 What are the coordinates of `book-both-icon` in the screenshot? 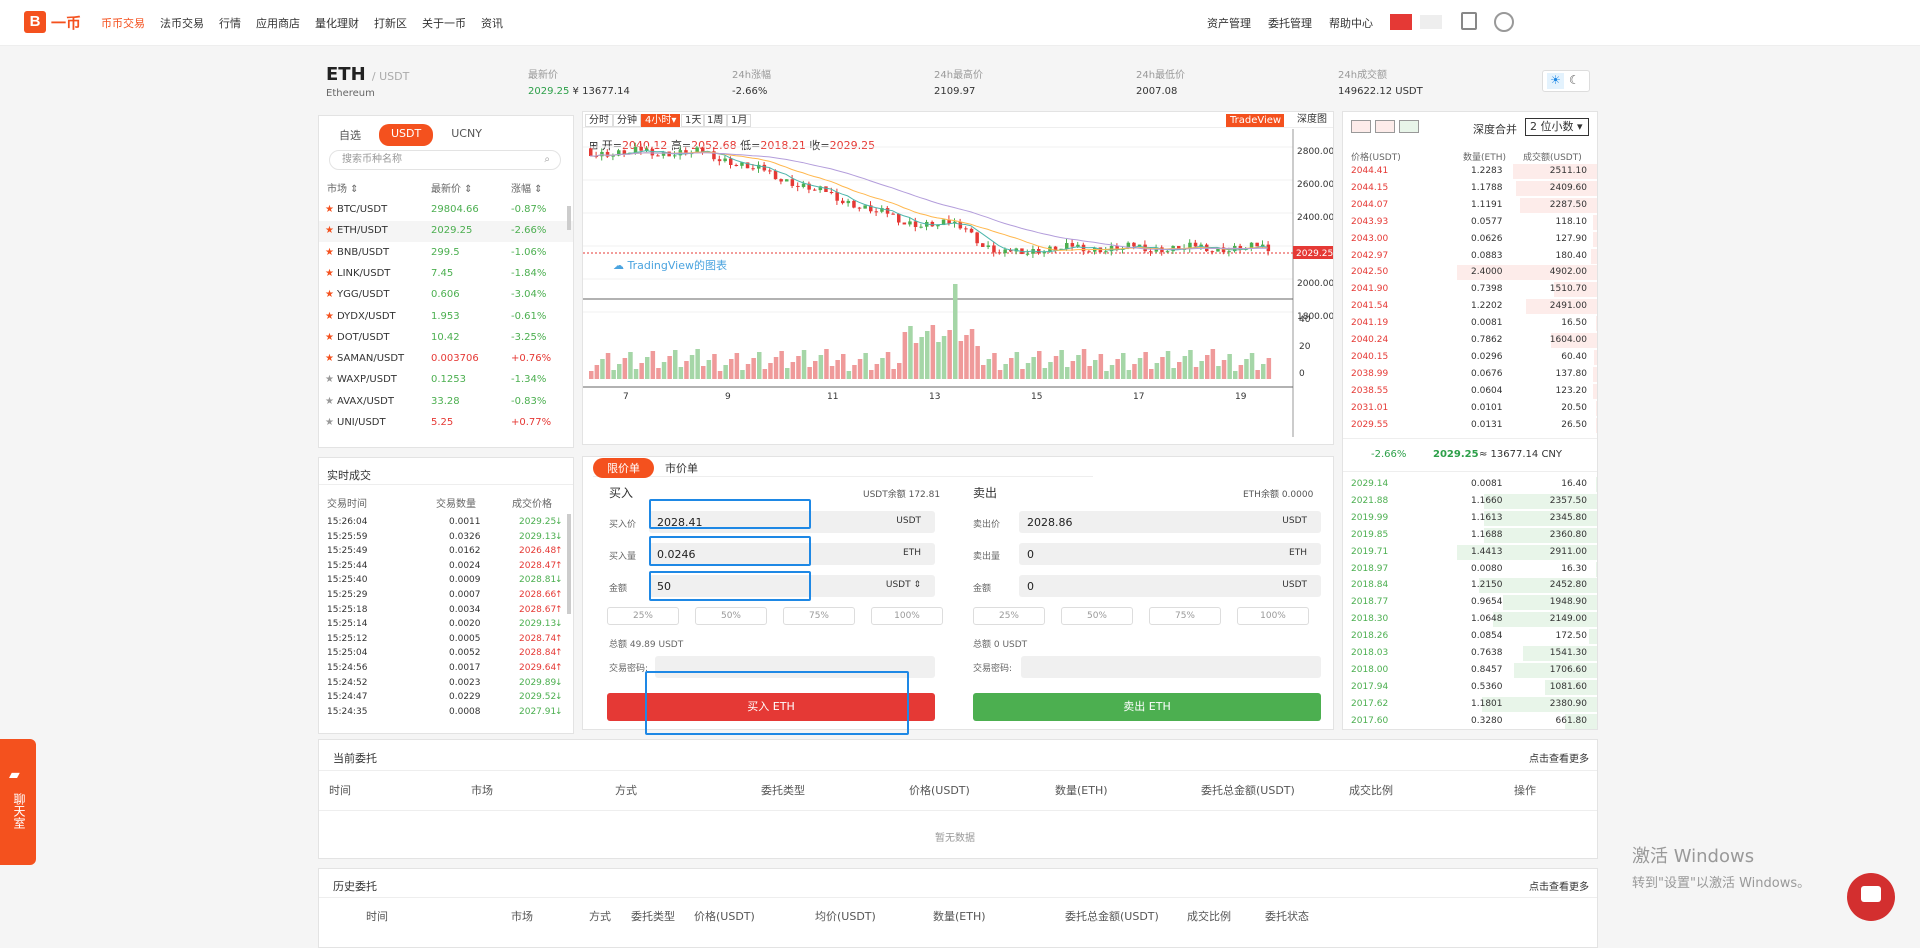 It's located at (1361, 126).